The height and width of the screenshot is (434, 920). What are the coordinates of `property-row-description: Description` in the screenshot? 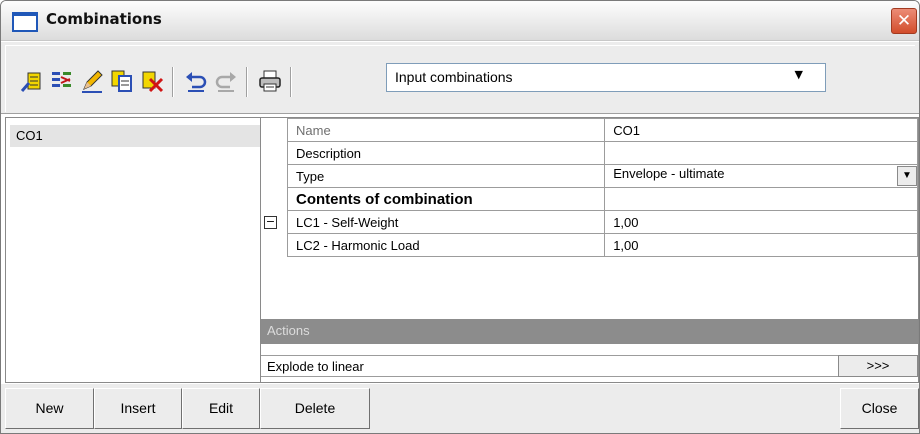 It's located at (602, 153).